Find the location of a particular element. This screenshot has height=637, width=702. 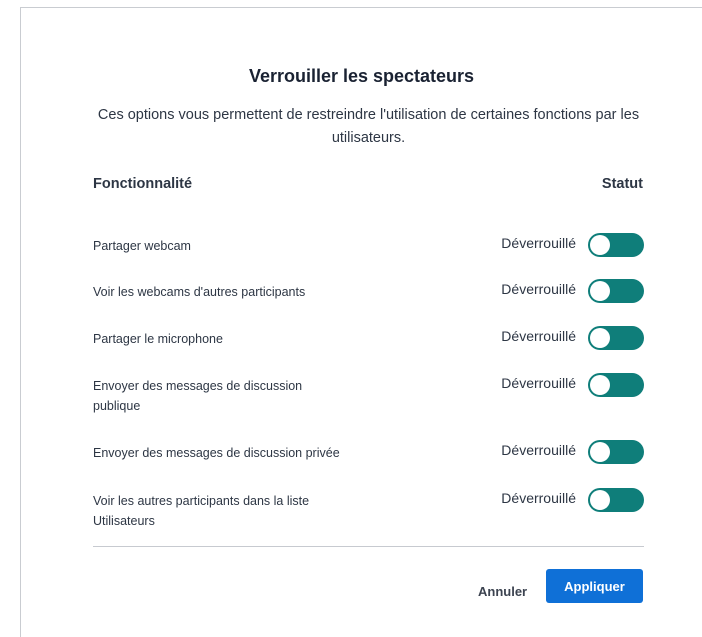

toggle-see-other-webcams is located at coordinates (616, 291).